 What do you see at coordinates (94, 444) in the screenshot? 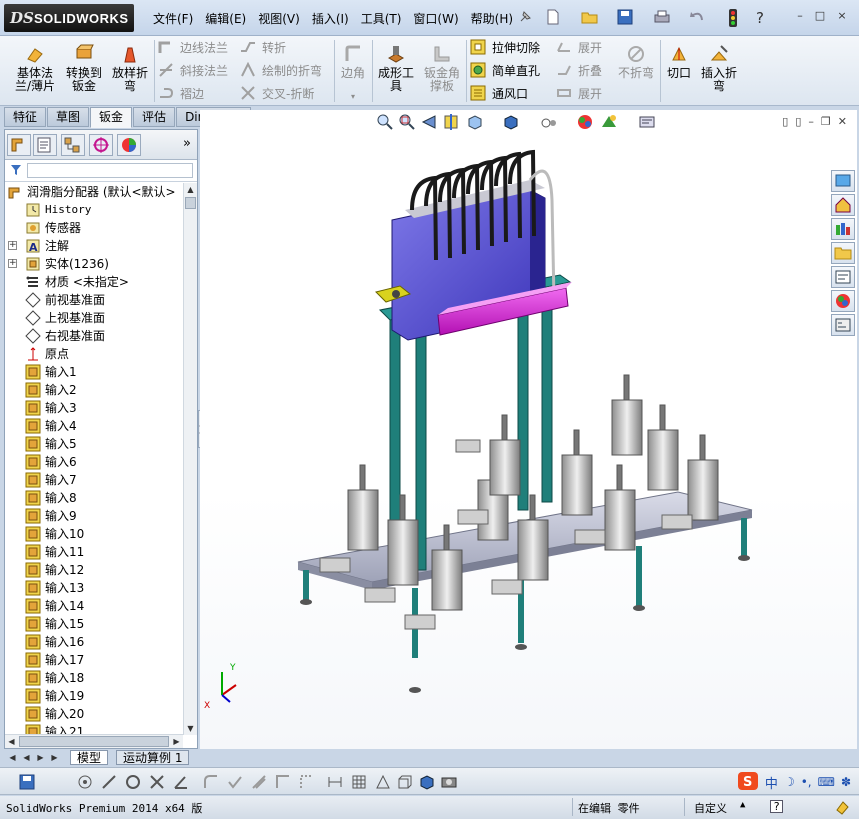
I see `tree-node: 输入5` at bounding box center [94, 444].